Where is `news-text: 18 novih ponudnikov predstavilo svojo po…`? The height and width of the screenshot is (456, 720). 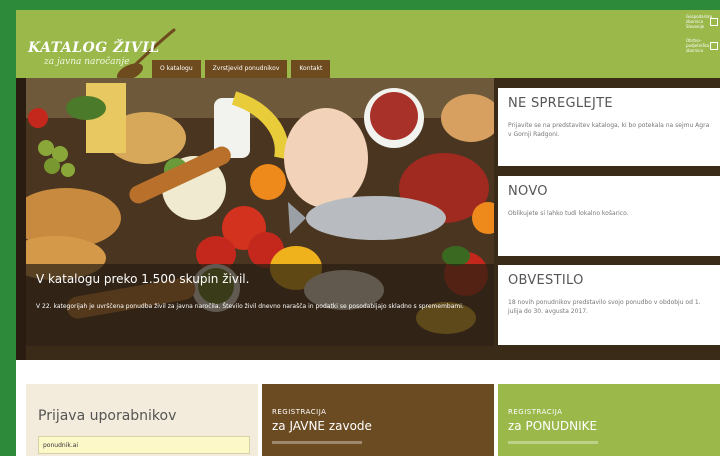
news-text: 18 novih ponudnikov predstavilo svojo po… is located at coordinates (604, 307).